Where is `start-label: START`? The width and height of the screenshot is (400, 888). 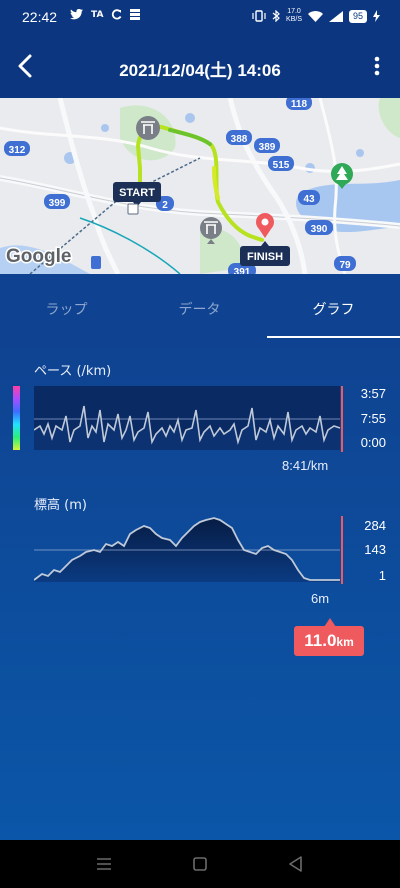 start-label: START is located at coordinates (137, 193).